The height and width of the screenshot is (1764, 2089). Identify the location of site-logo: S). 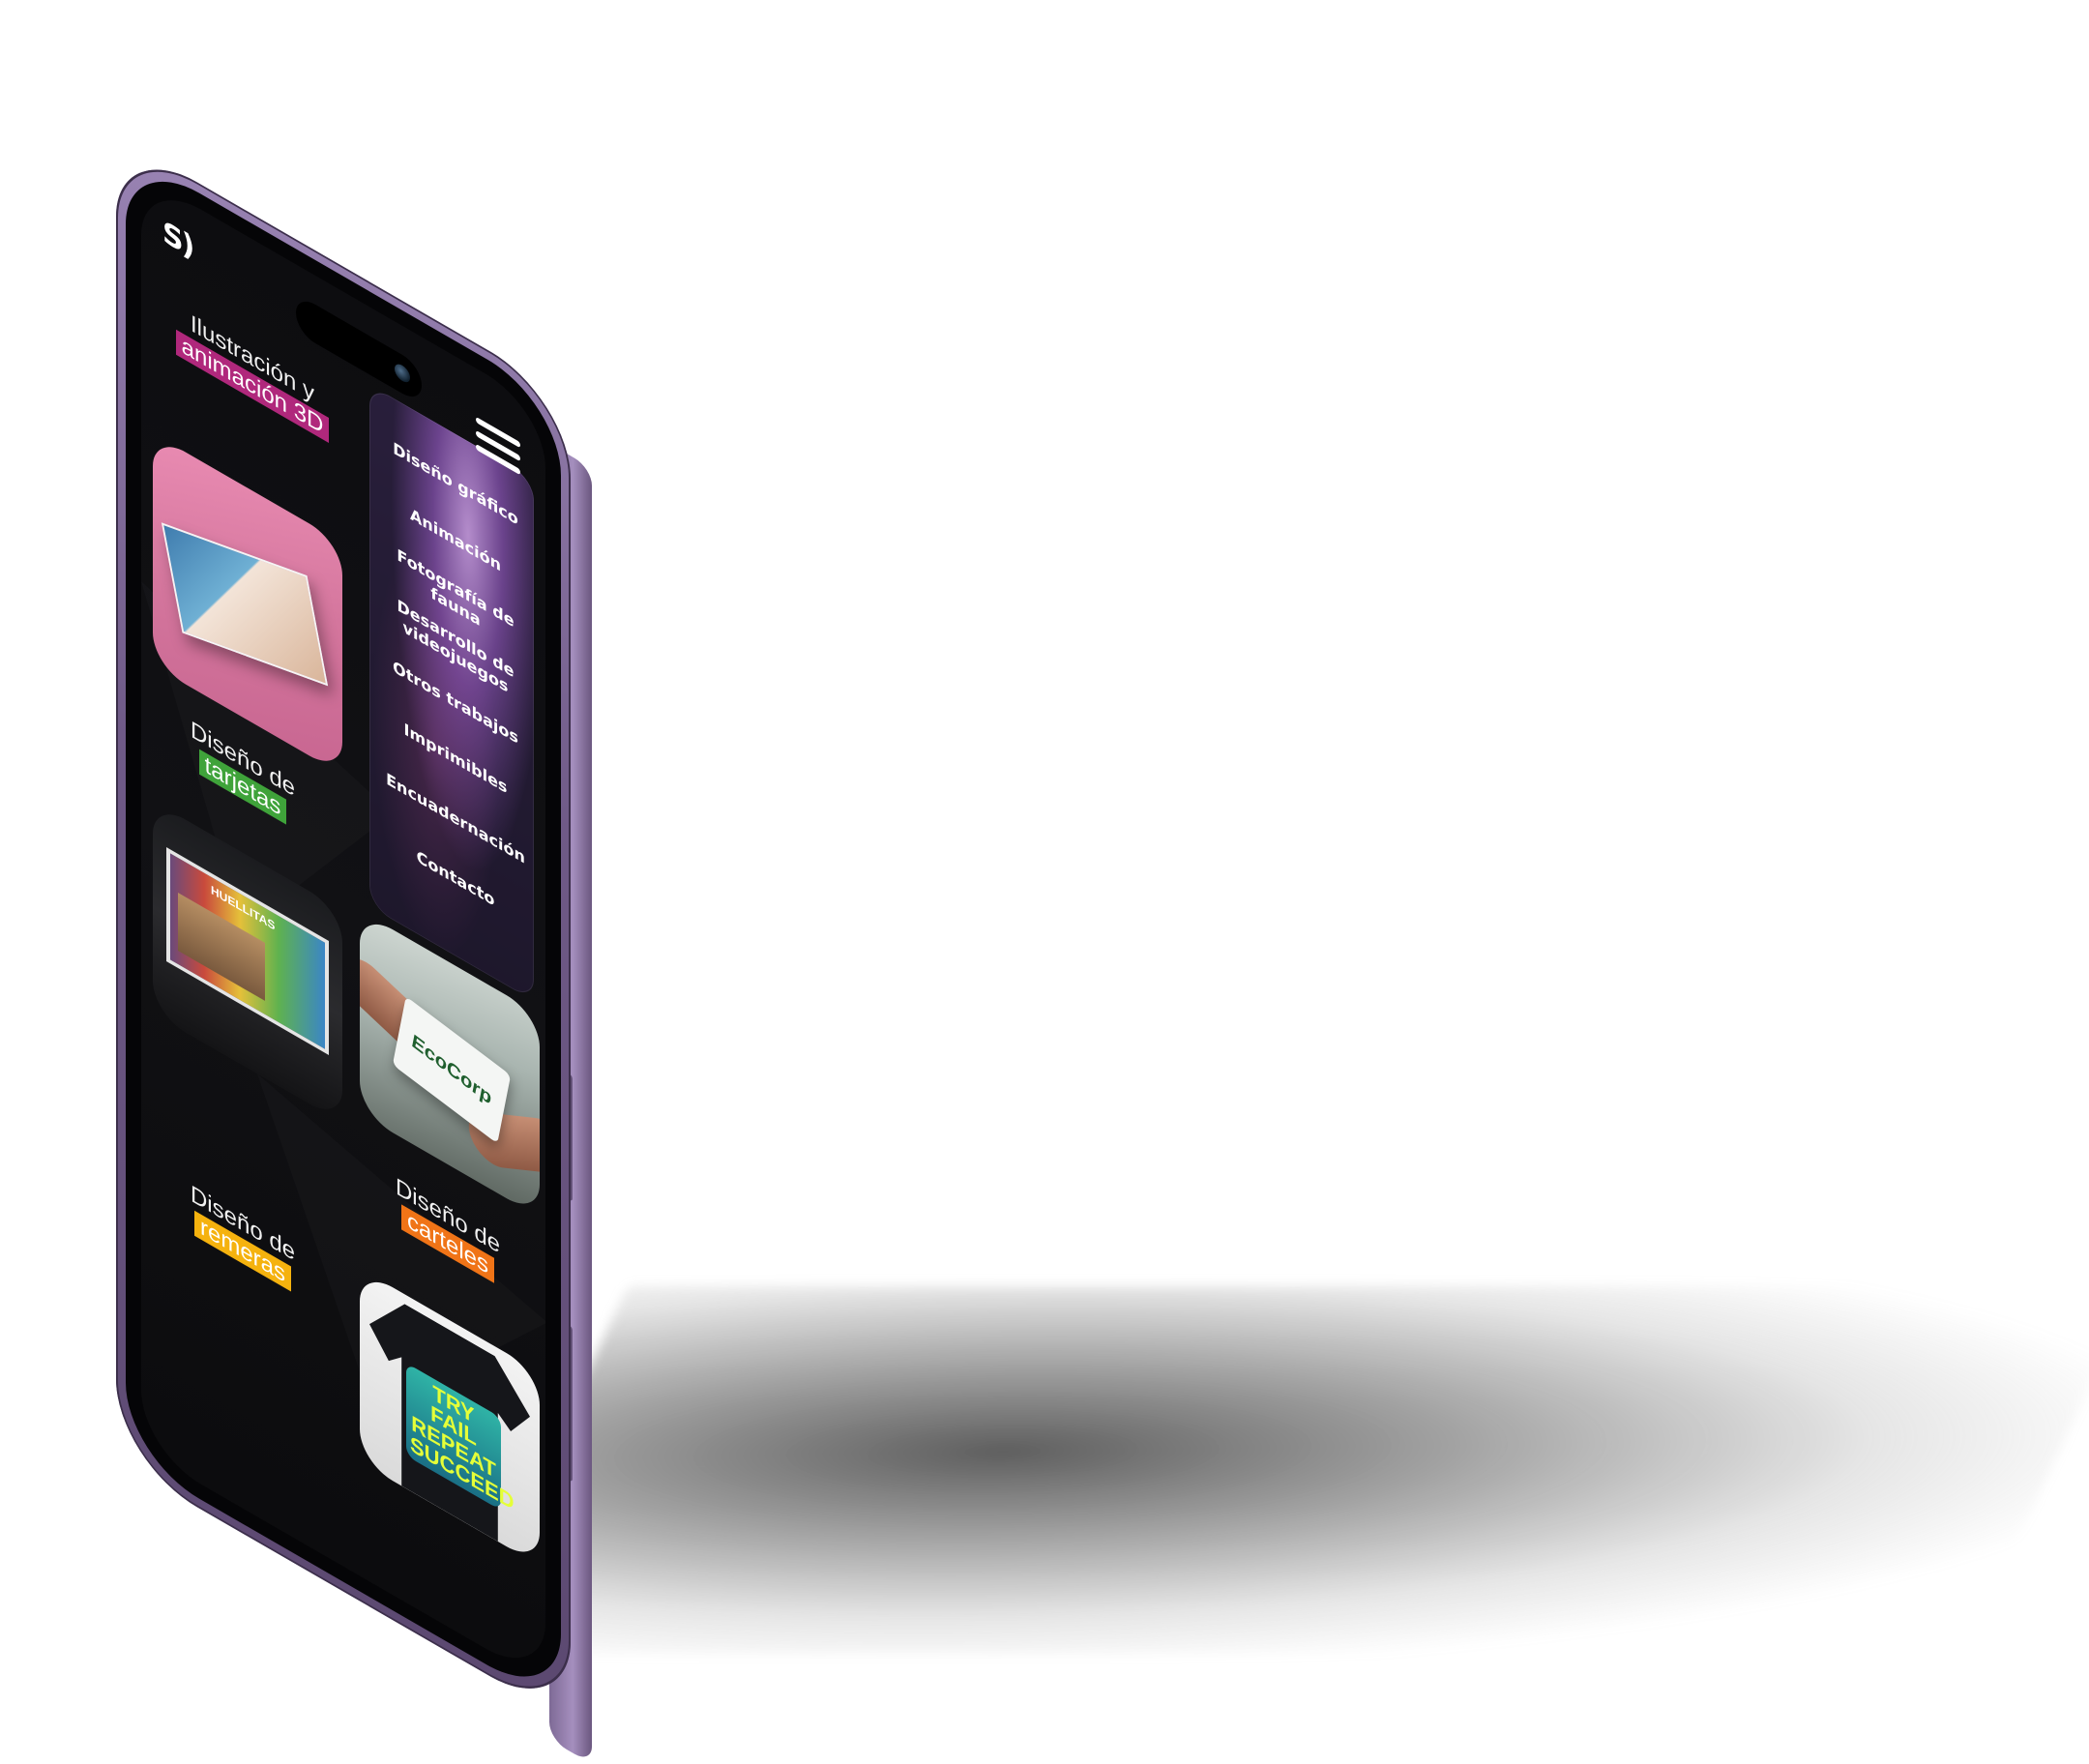
(183, 244).